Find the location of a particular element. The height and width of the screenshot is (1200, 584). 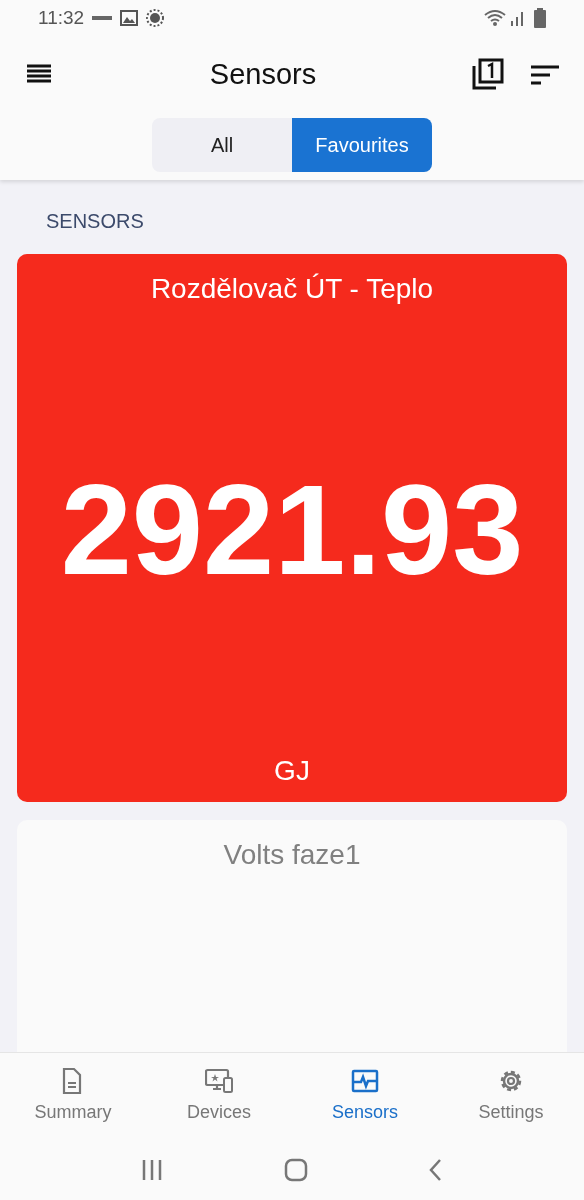

segment-tab: All is located at coordinates (222, 145).